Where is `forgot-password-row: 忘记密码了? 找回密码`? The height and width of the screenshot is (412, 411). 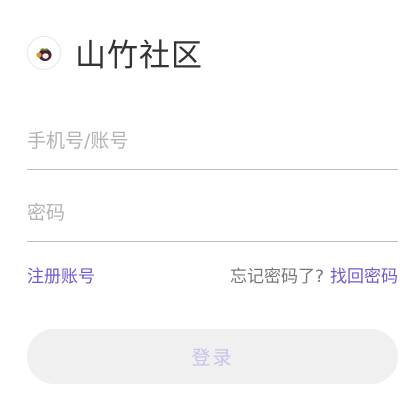 forgot-password-row: 忘记密码了? 找回密码 is located at coordinates (314, 274).